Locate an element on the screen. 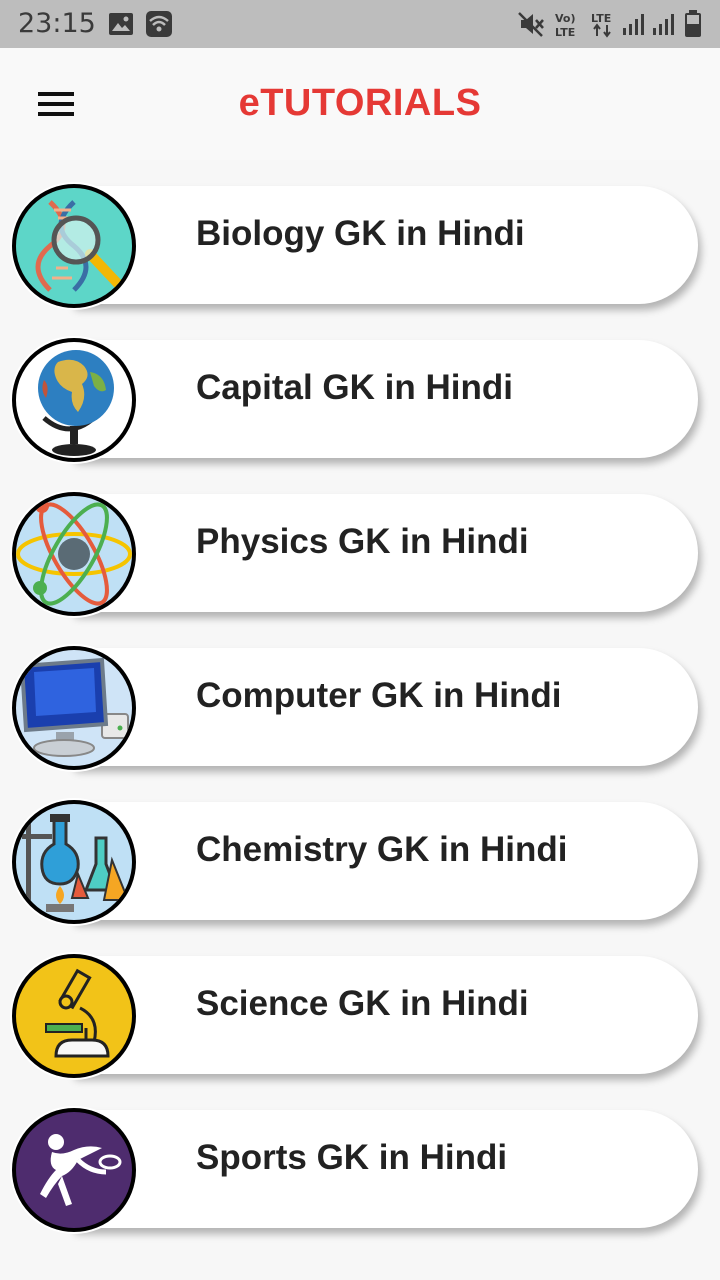  atom-icon is located at coordinates (74, 554).